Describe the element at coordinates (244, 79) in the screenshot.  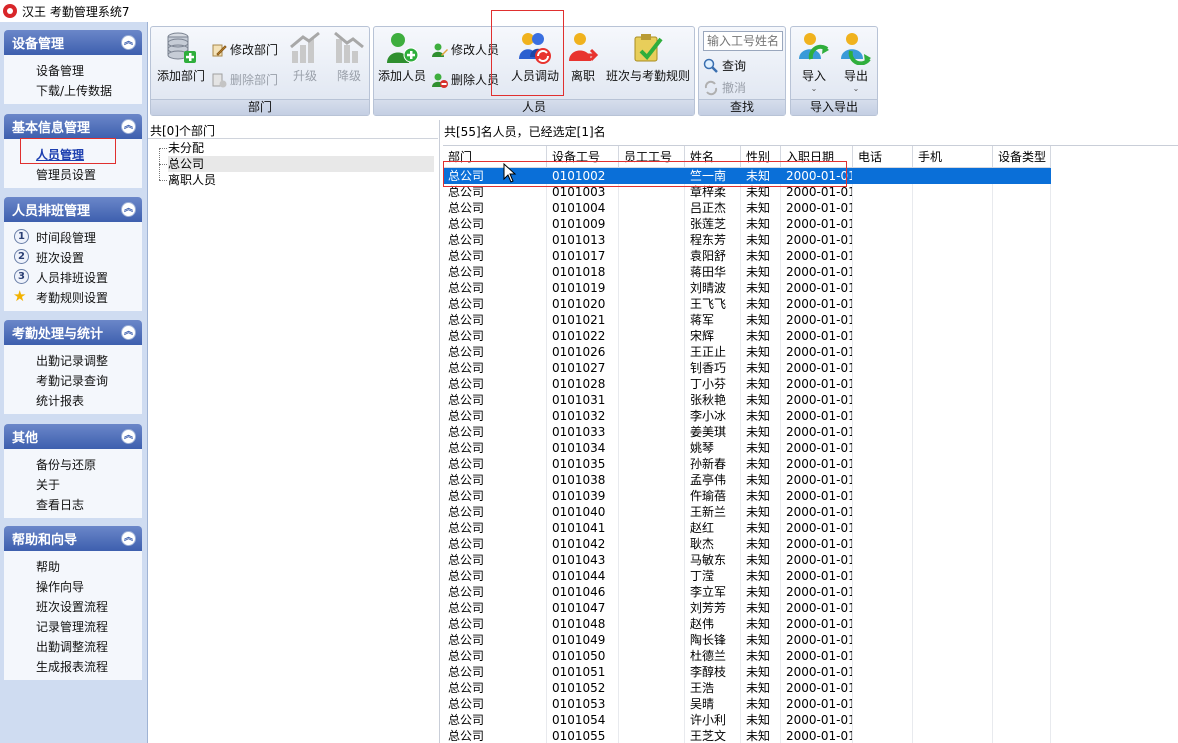
I see `delete-dept-button: 删除部门` at that location.